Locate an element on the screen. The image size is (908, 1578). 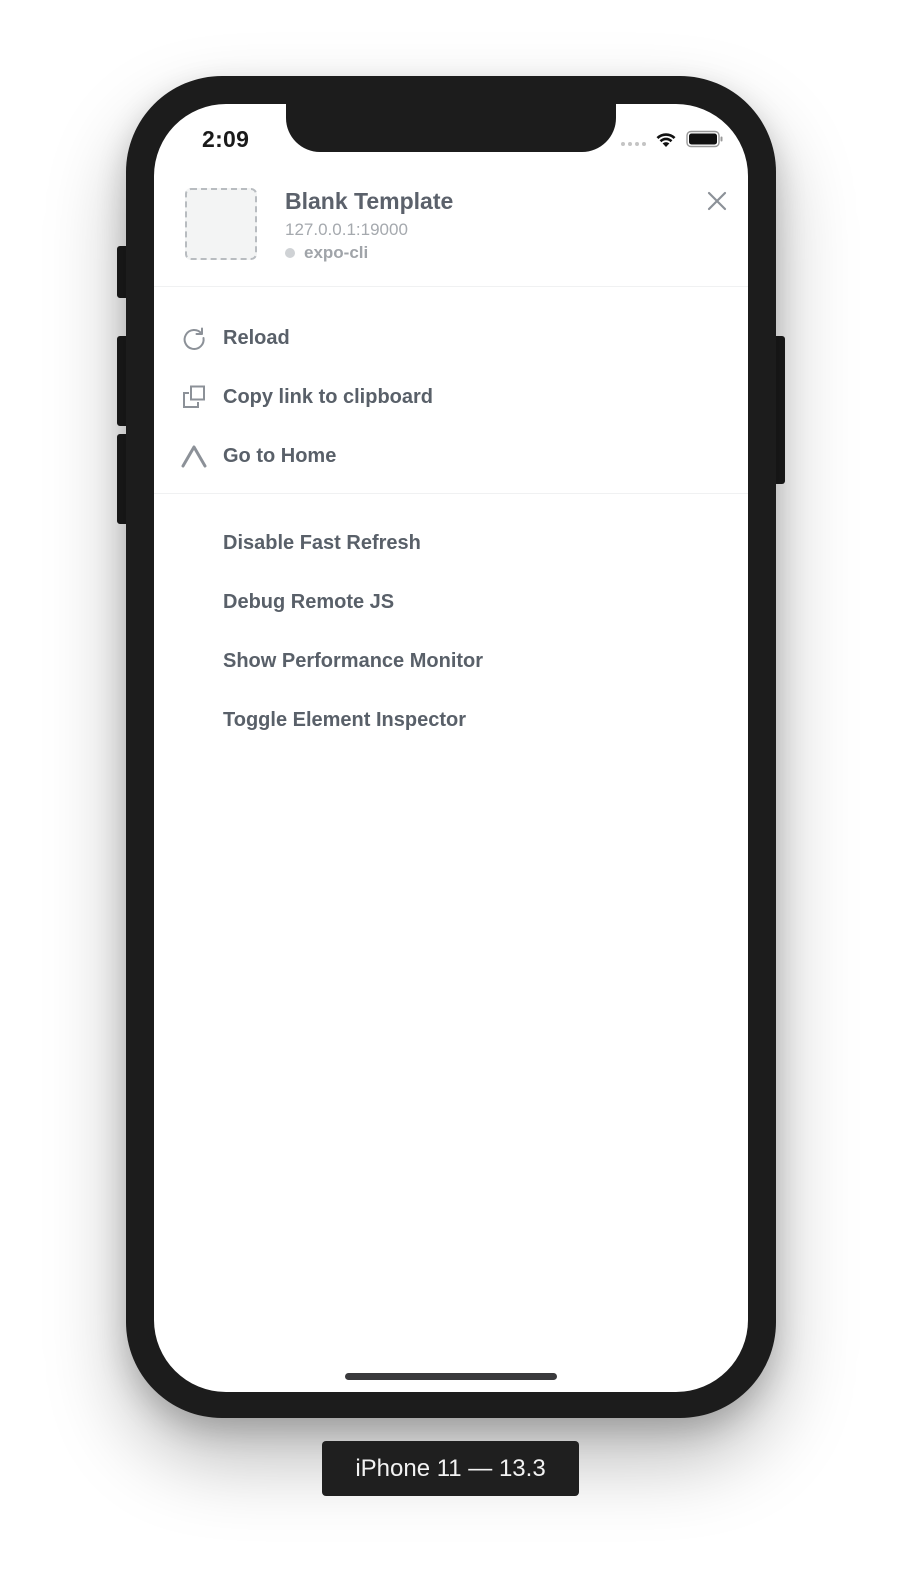
menu-item-performance-monitor: Show Performance Monitor is located at coordinates (451, 661).